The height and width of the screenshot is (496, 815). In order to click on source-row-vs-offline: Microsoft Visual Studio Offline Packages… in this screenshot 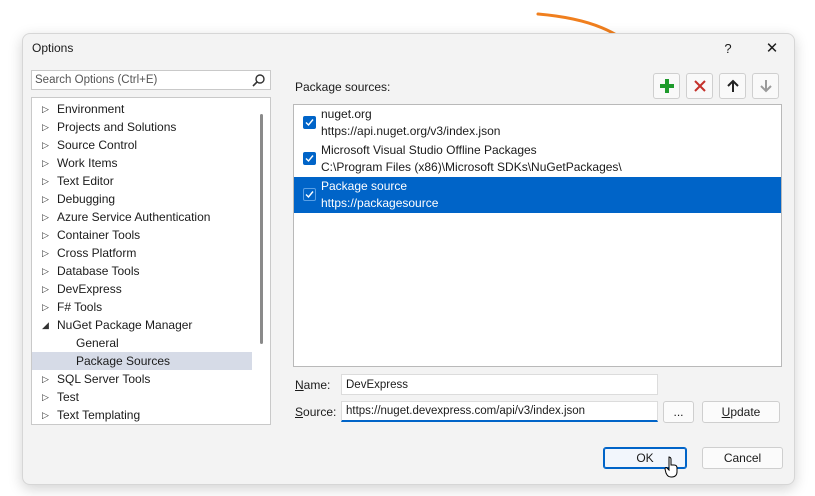, I will do `click(537, 159)`.